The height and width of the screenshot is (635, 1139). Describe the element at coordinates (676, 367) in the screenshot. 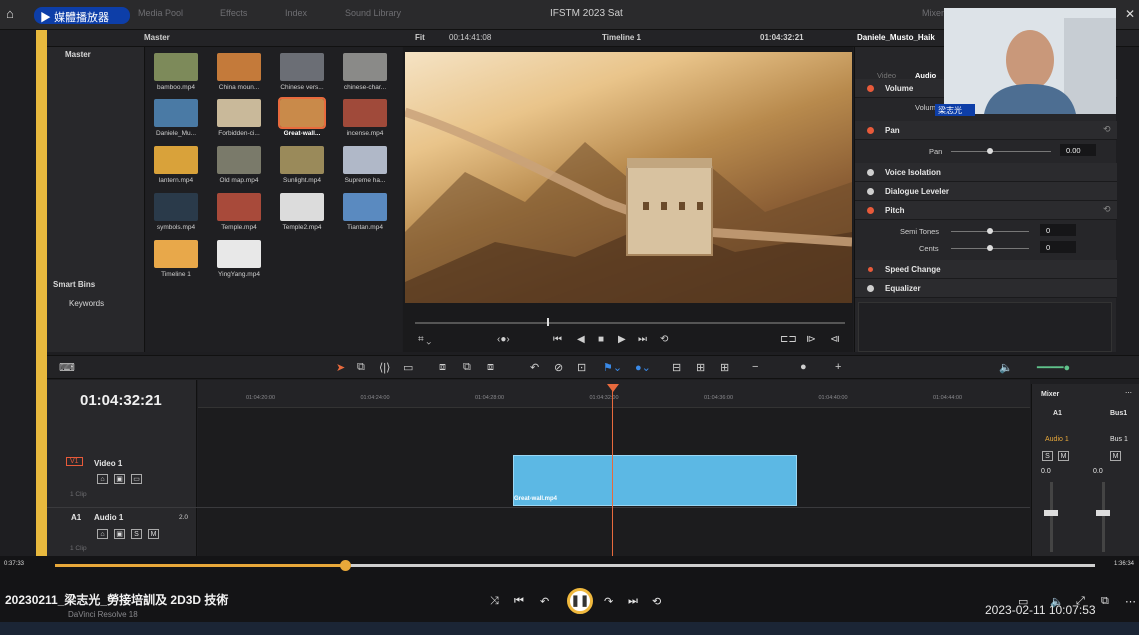

I see `zoom-full-icon: ⊟` at that location.